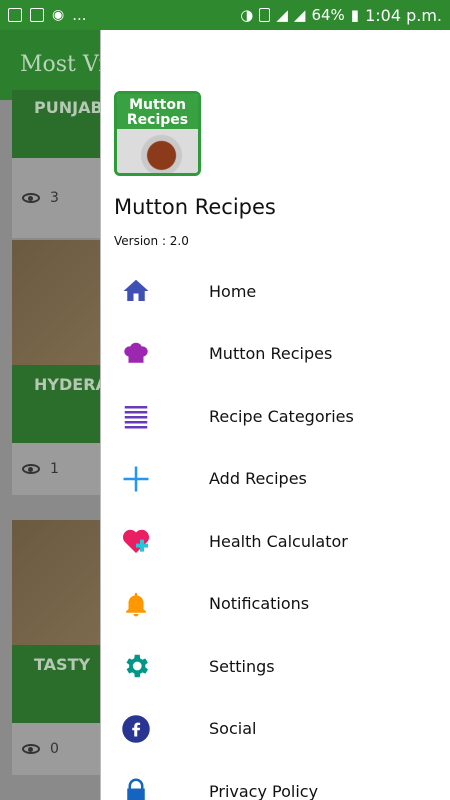 This screenshot has height=800, width=450. Describe the element at coordinates (136, 354) in the screenshot. I see `chef-hat-icon` at that location.